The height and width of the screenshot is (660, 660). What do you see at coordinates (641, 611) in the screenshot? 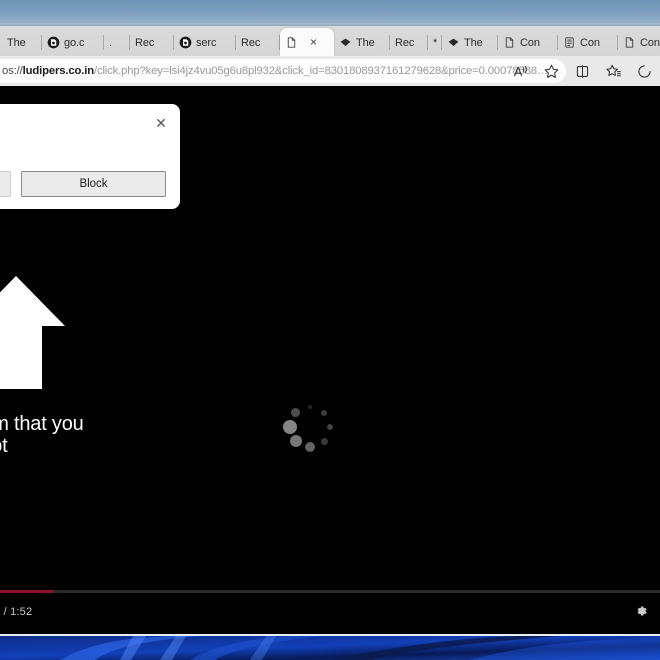
I see `gear-icon` at bounding box center [641, 611].